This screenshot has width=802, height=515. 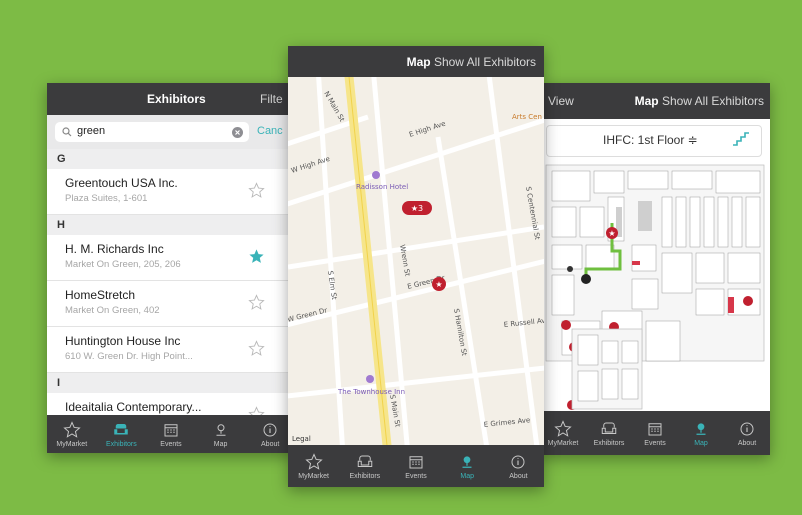 What do you see at coordinates (100, 295) in the screenshot?
I see `exhibitor-name: HomeStretch` at bounding box center [100, 295].